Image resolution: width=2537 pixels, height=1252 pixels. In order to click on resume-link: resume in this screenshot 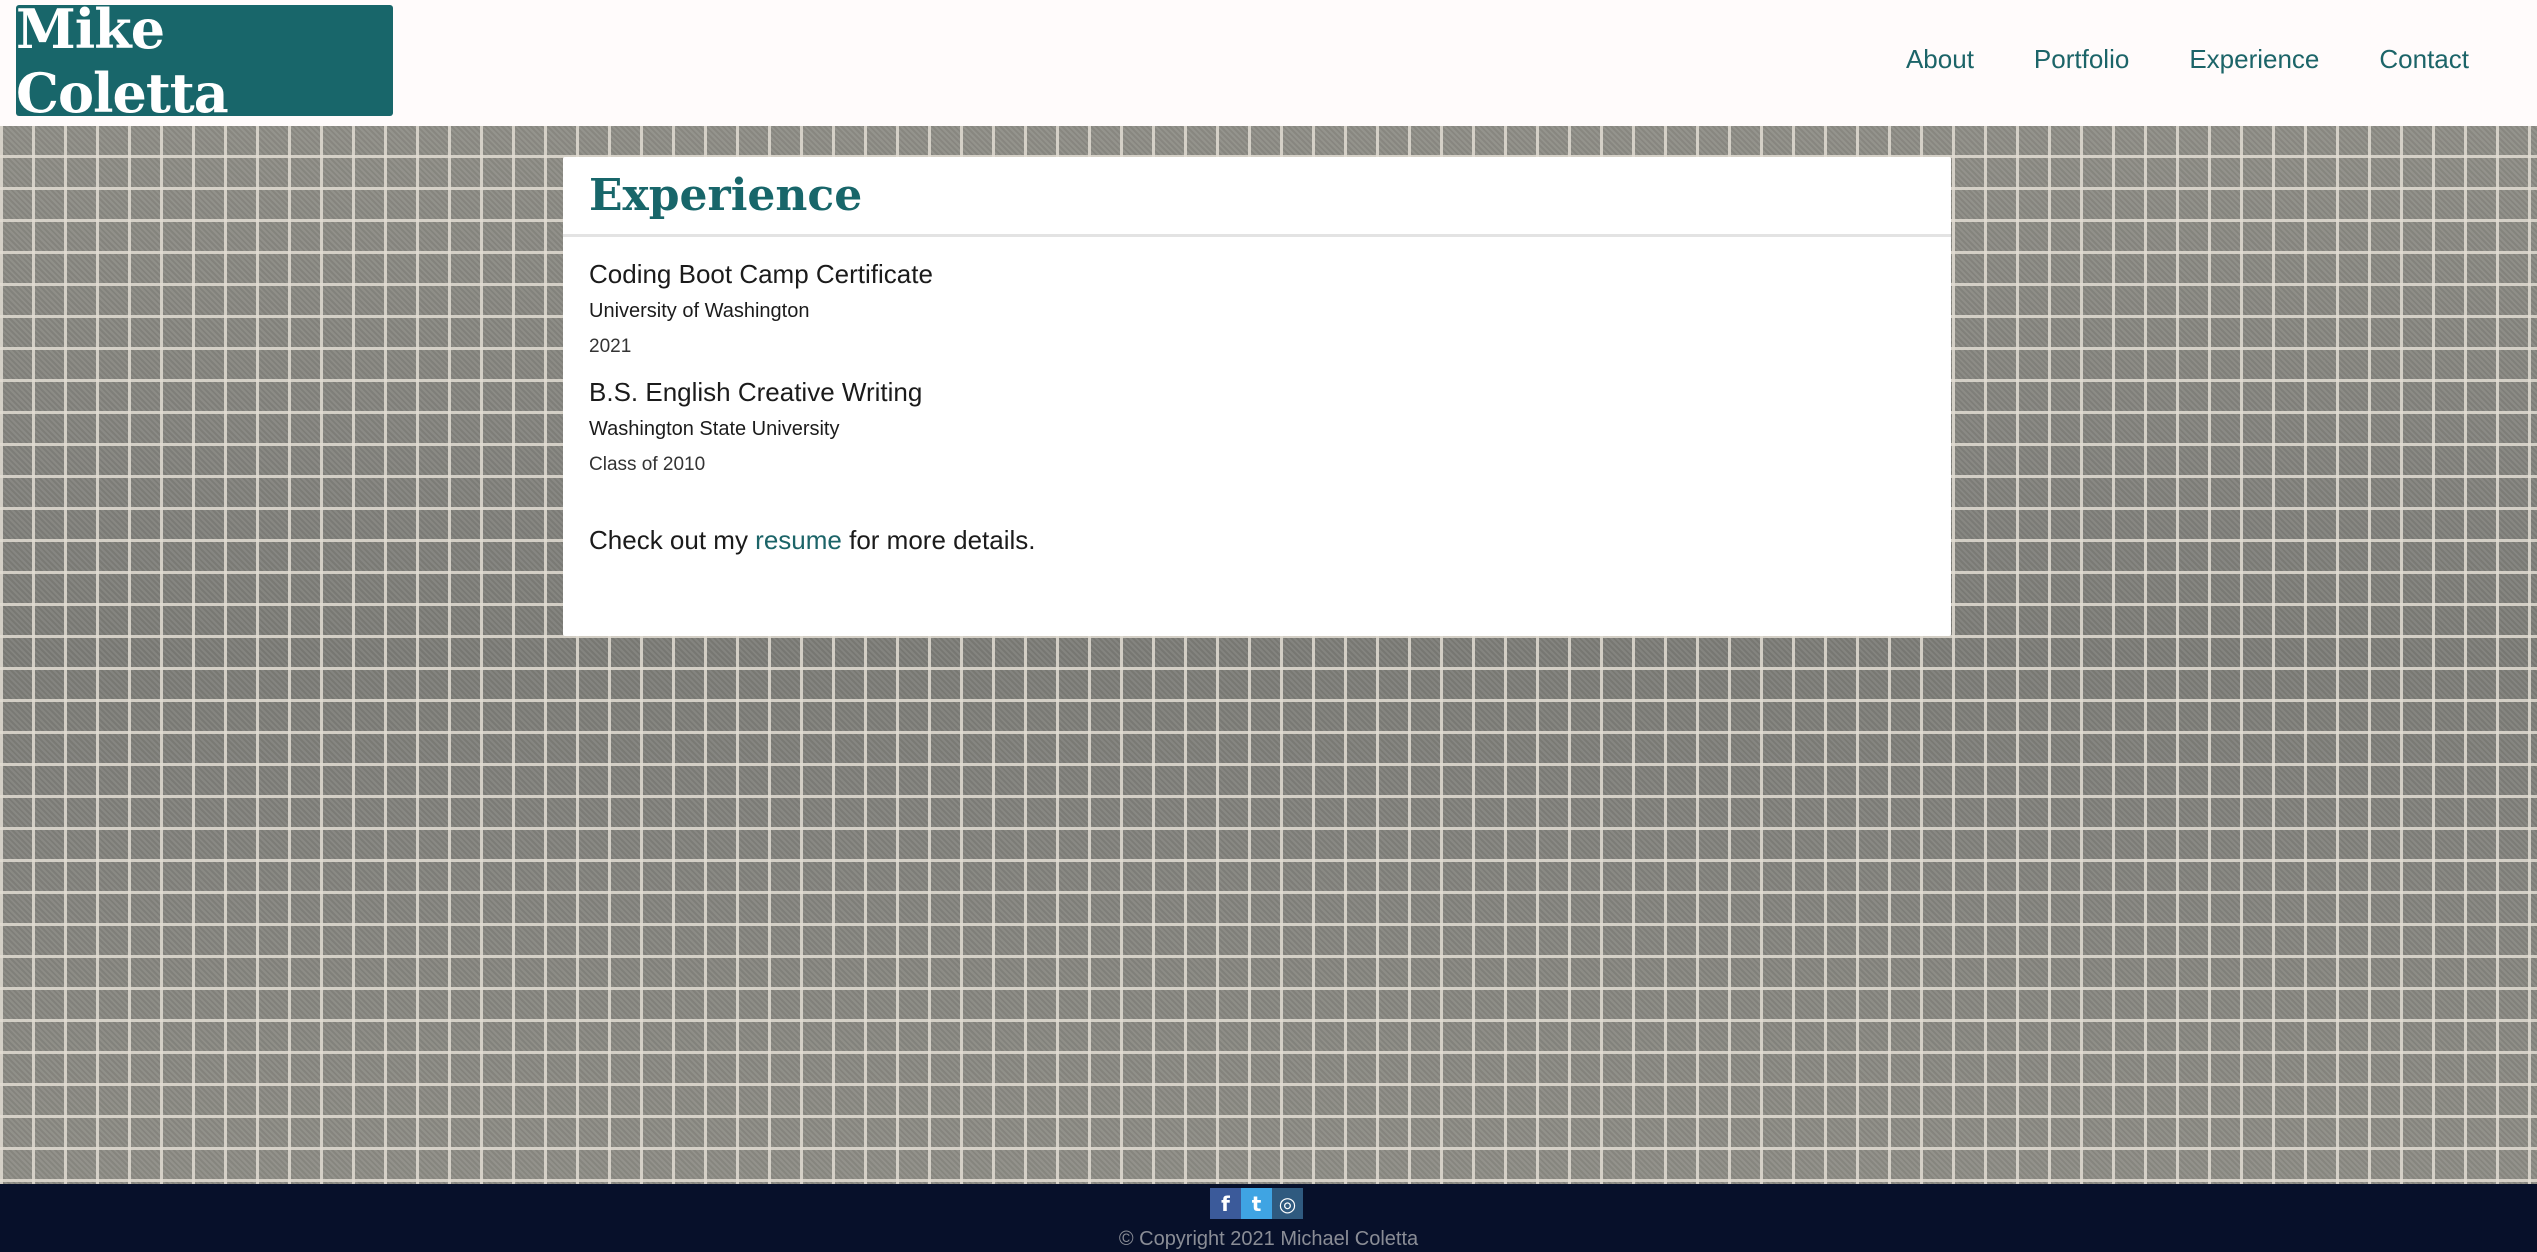, I will do `click(798, 540)`.